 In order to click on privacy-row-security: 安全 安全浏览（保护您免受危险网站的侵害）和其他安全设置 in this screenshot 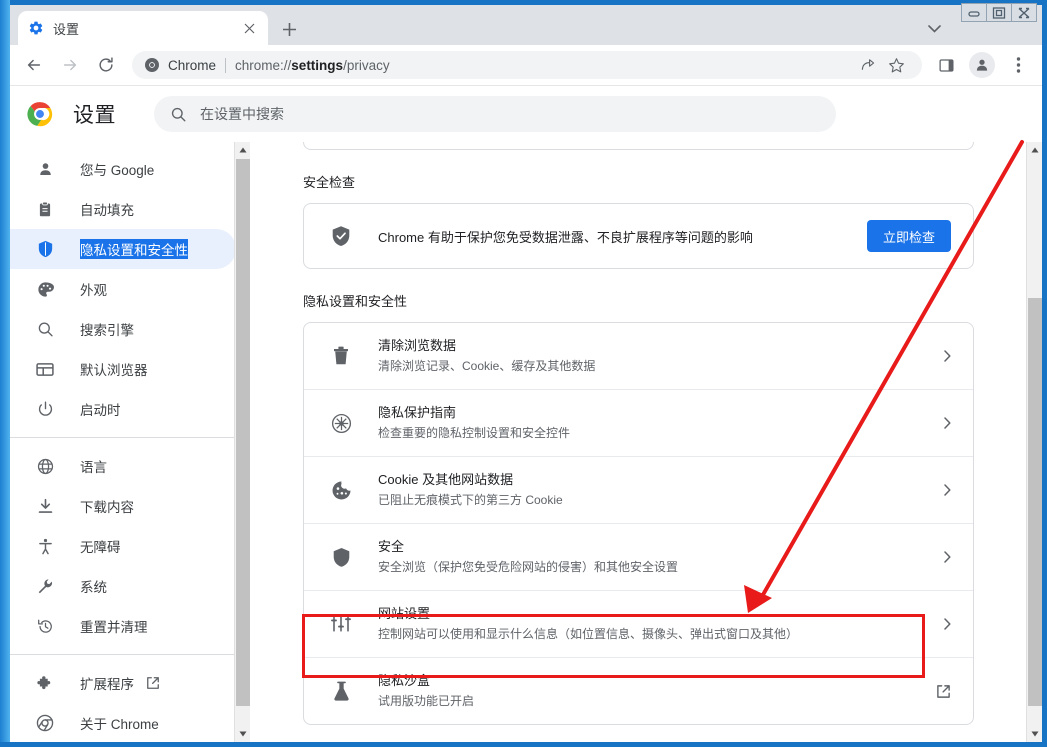, I will do `click(638, 556)`.